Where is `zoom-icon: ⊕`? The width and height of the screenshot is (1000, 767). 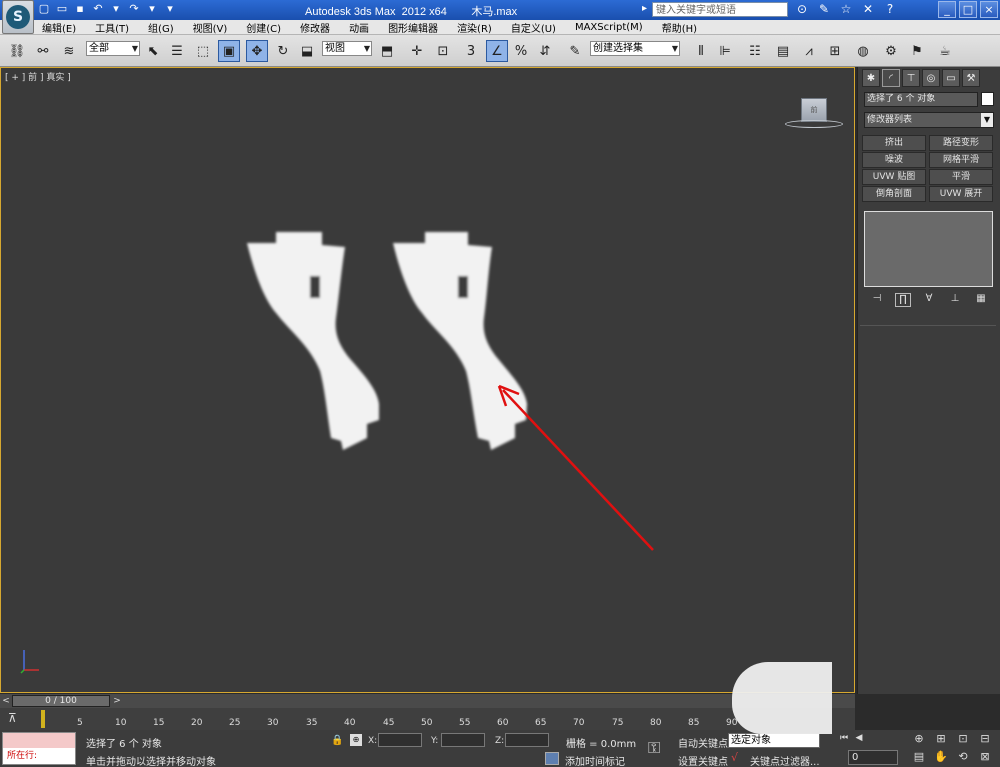 zoom-icon: ⊕ is located at coordinates (919, 740).